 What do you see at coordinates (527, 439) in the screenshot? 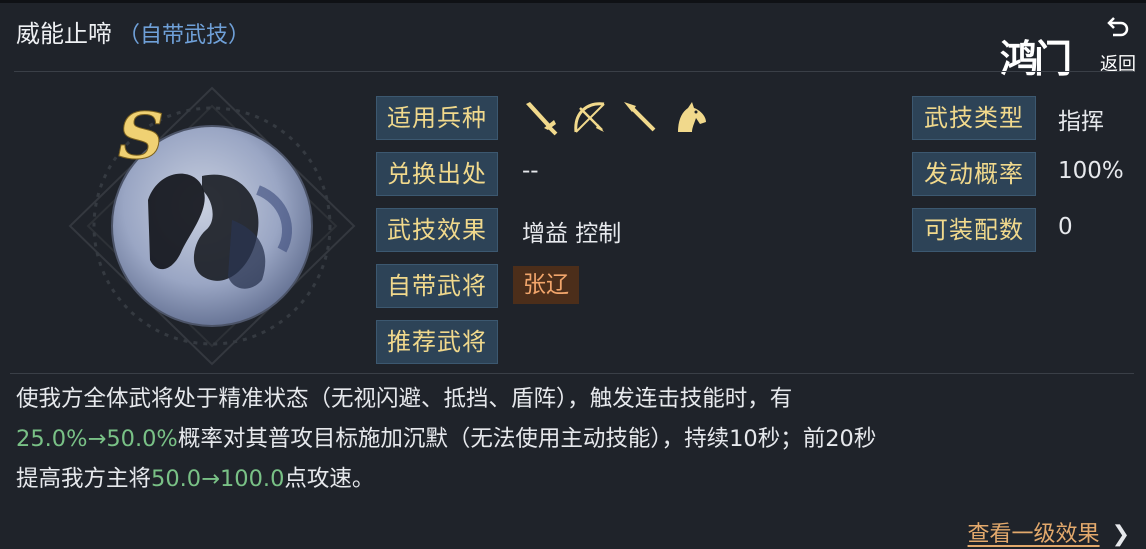
I see `description-line-2-text: 概率对其普攻目标施加沉默（无法使用主动技能），持续10秒；前20秒` at bounding box center [527, 439].